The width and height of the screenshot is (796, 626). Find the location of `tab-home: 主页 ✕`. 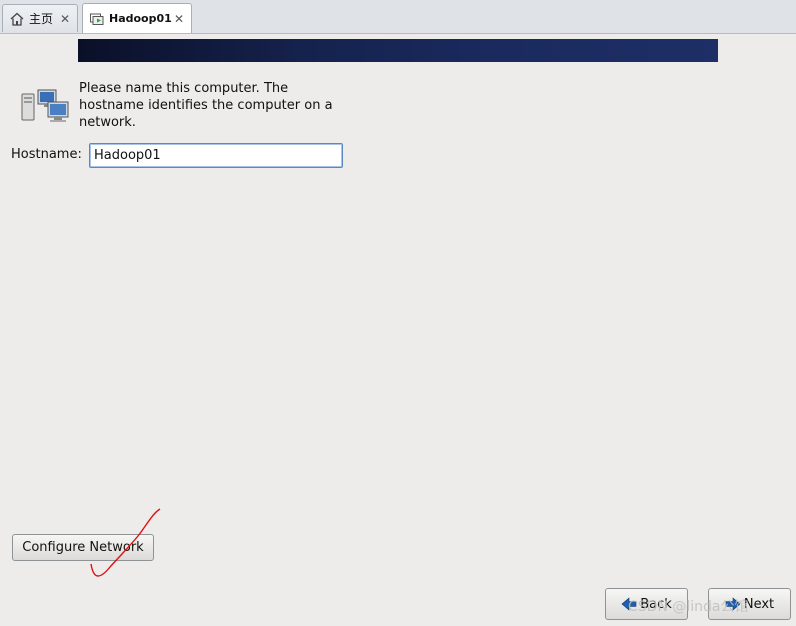

tab-home: 主页 ✕ is located at coordinates (40, 18).